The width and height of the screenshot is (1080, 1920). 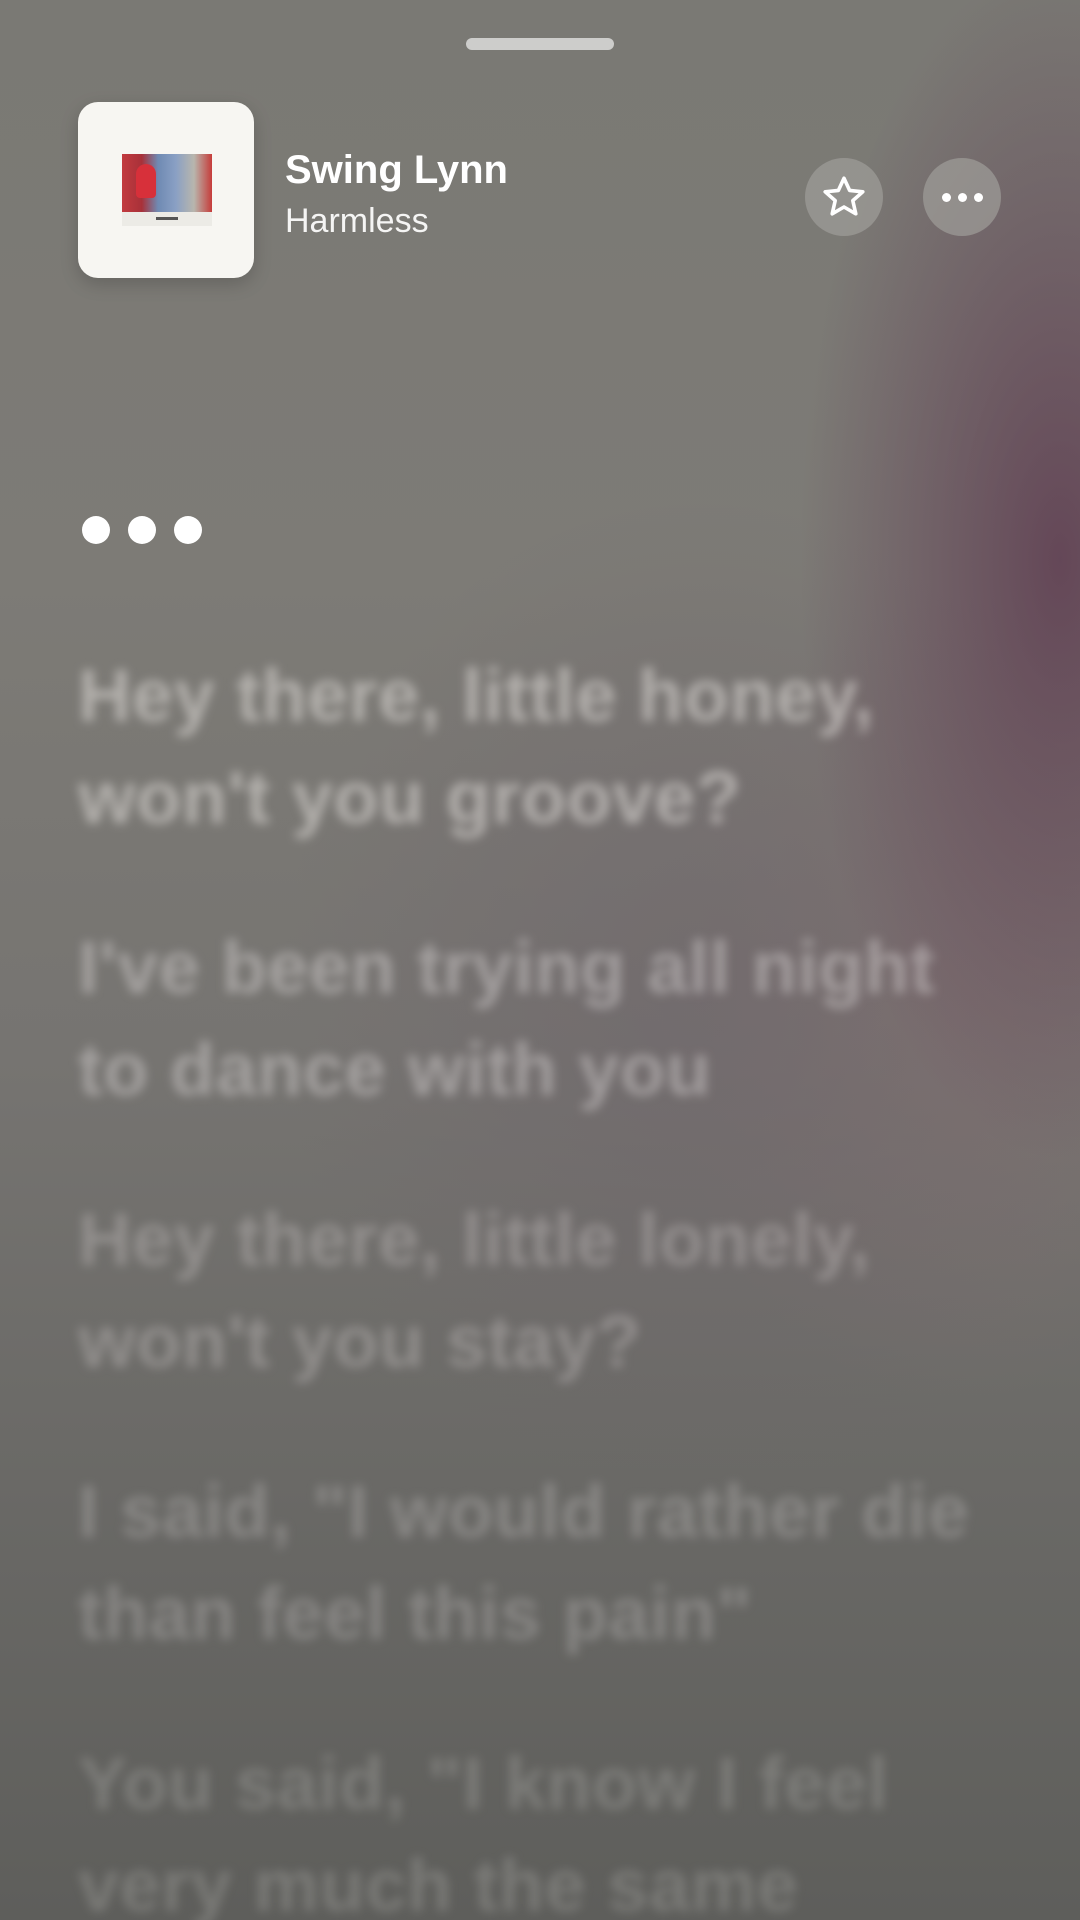 I want to click on lyrics-waiting-indicator, so click(x=142, y=530).